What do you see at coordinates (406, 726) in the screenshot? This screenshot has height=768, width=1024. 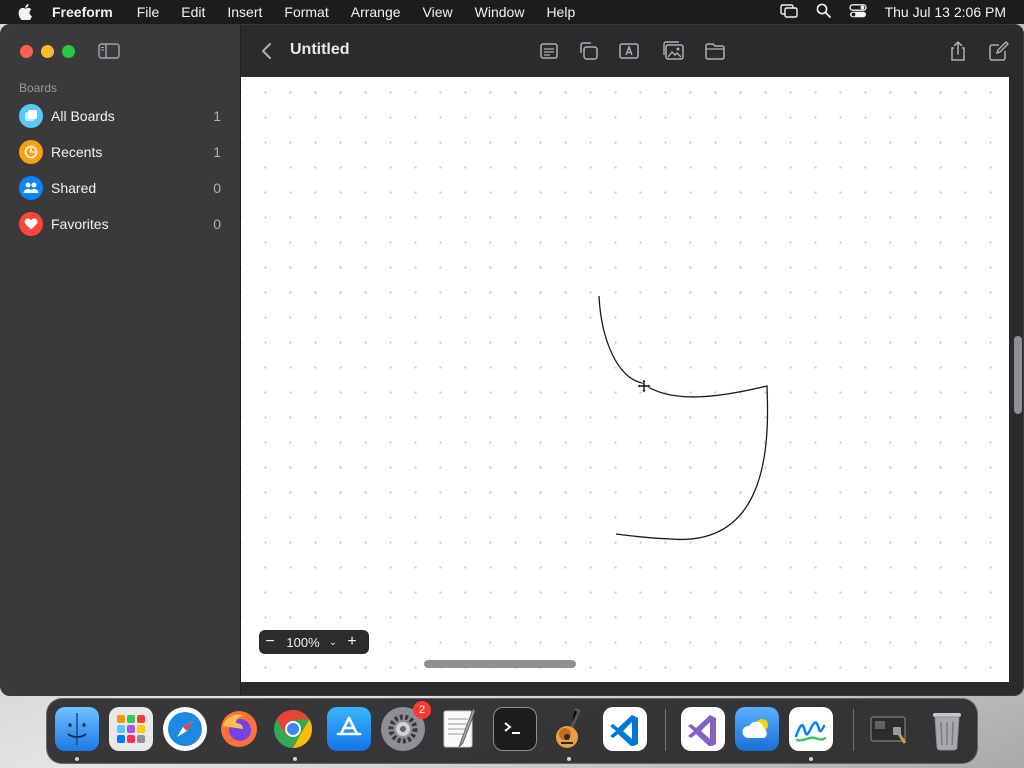 I see `system-settings-icon: 2` at bounding box center [406, 726].